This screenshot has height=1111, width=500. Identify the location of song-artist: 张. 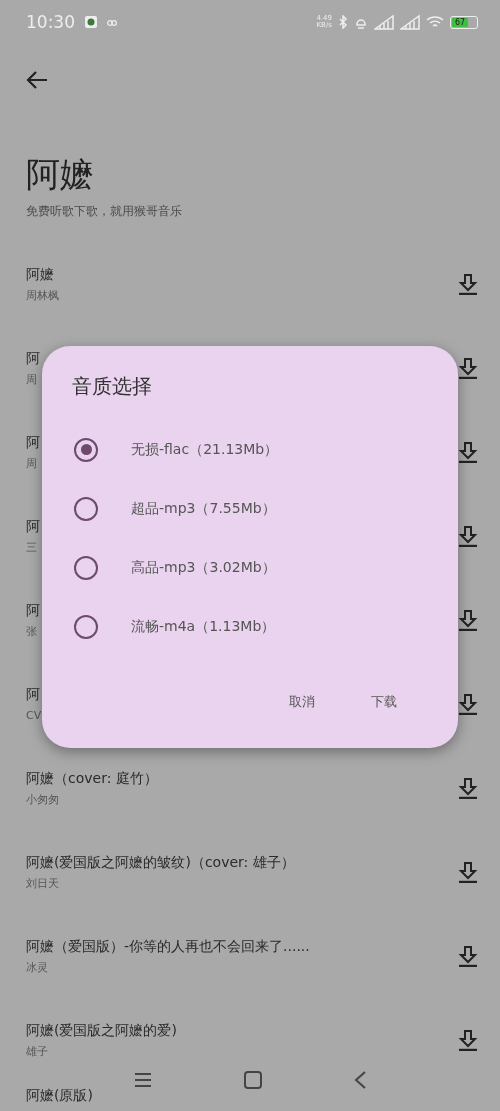
(31, 632).